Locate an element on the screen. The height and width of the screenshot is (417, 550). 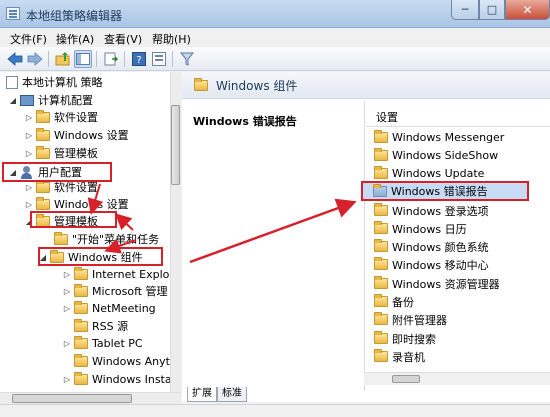
export-list-icon is located at coordinates (111, 59).